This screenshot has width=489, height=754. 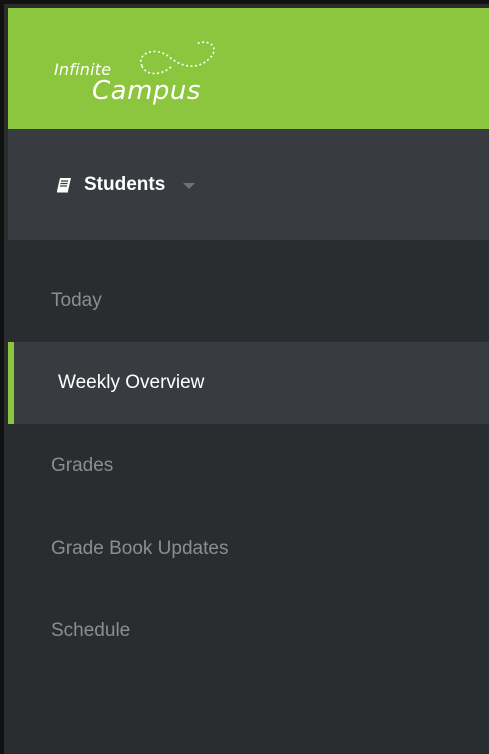 What do you see at coordinates (248, 184) in the screenshot?
I see `context-switcher-bar: Students` at bounding box center [248, 184].